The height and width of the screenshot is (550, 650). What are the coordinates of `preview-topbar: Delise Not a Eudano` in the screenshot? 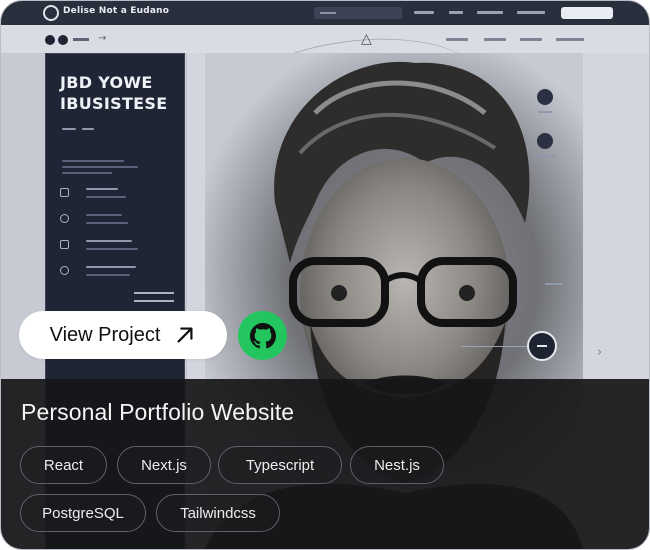 It's located at (325, 13).